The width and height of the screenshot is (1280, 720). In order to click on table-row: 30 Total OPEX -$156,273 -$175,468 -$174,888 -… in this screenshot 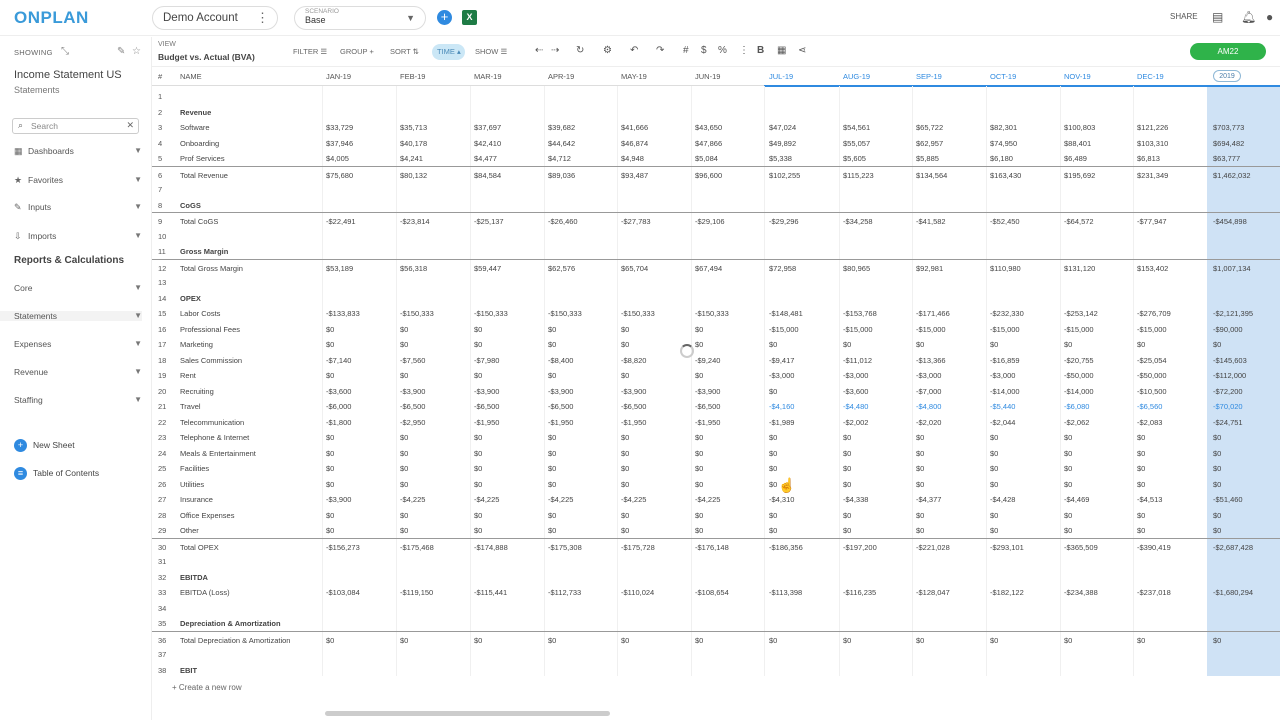, I will do `click(716, 545)`.